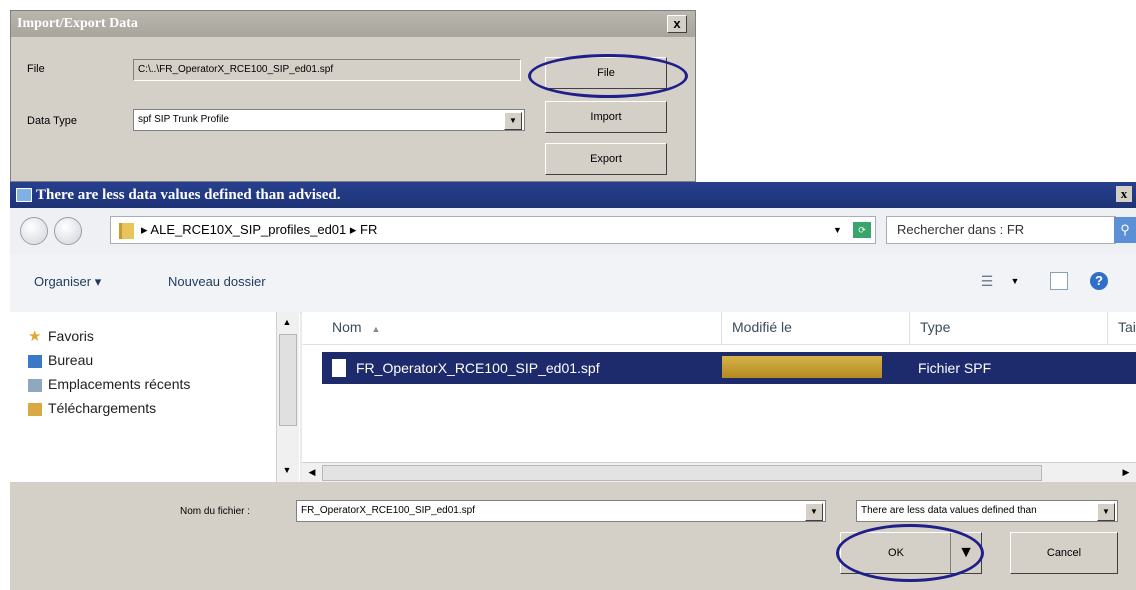  What do you see at coordinates (561, 511) in the screenshot?
I see `filename-input: FR_OperatorX_RCE100_SIP_ed01.spf ▼` at bounding box center [561, 511].